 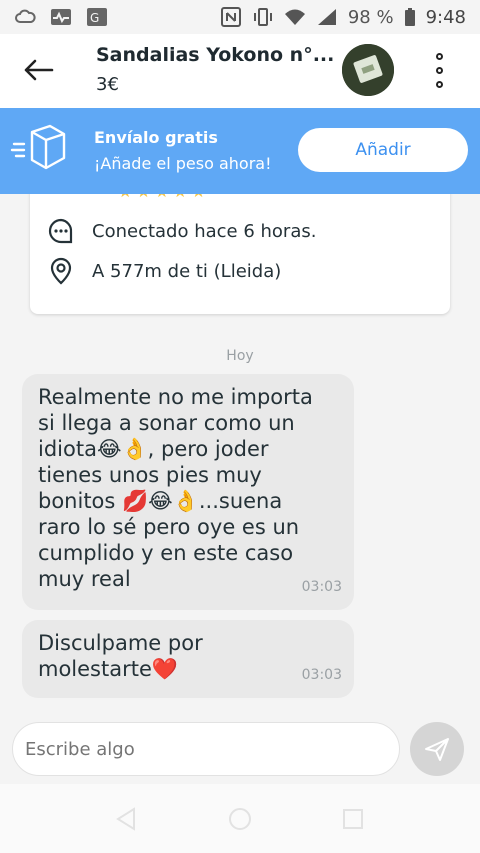 What do you see at coordinates (166, 553) in the screenshot?
I see `message-line: cumplido y en este caso` at bounding box center [166, 553].